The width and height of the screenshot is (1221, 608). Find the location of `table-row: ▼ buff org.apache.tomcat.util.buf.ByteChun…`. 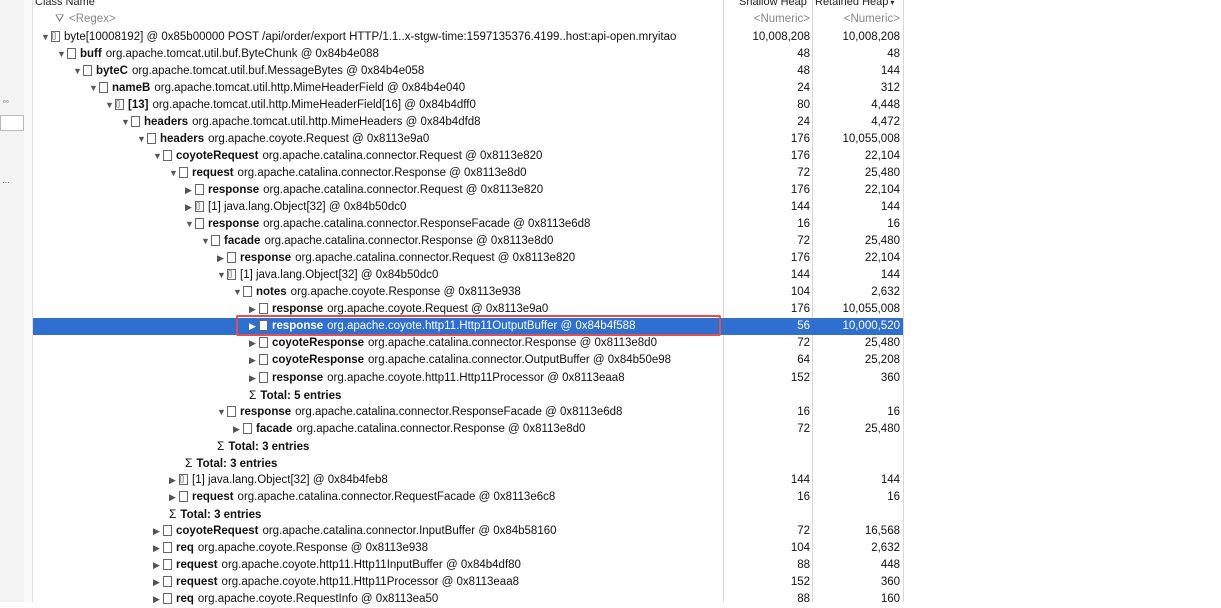

table-row: ▼ buff org.apache.tomcat.util.buf.ByteChun… is located at coordinates (468, 54).